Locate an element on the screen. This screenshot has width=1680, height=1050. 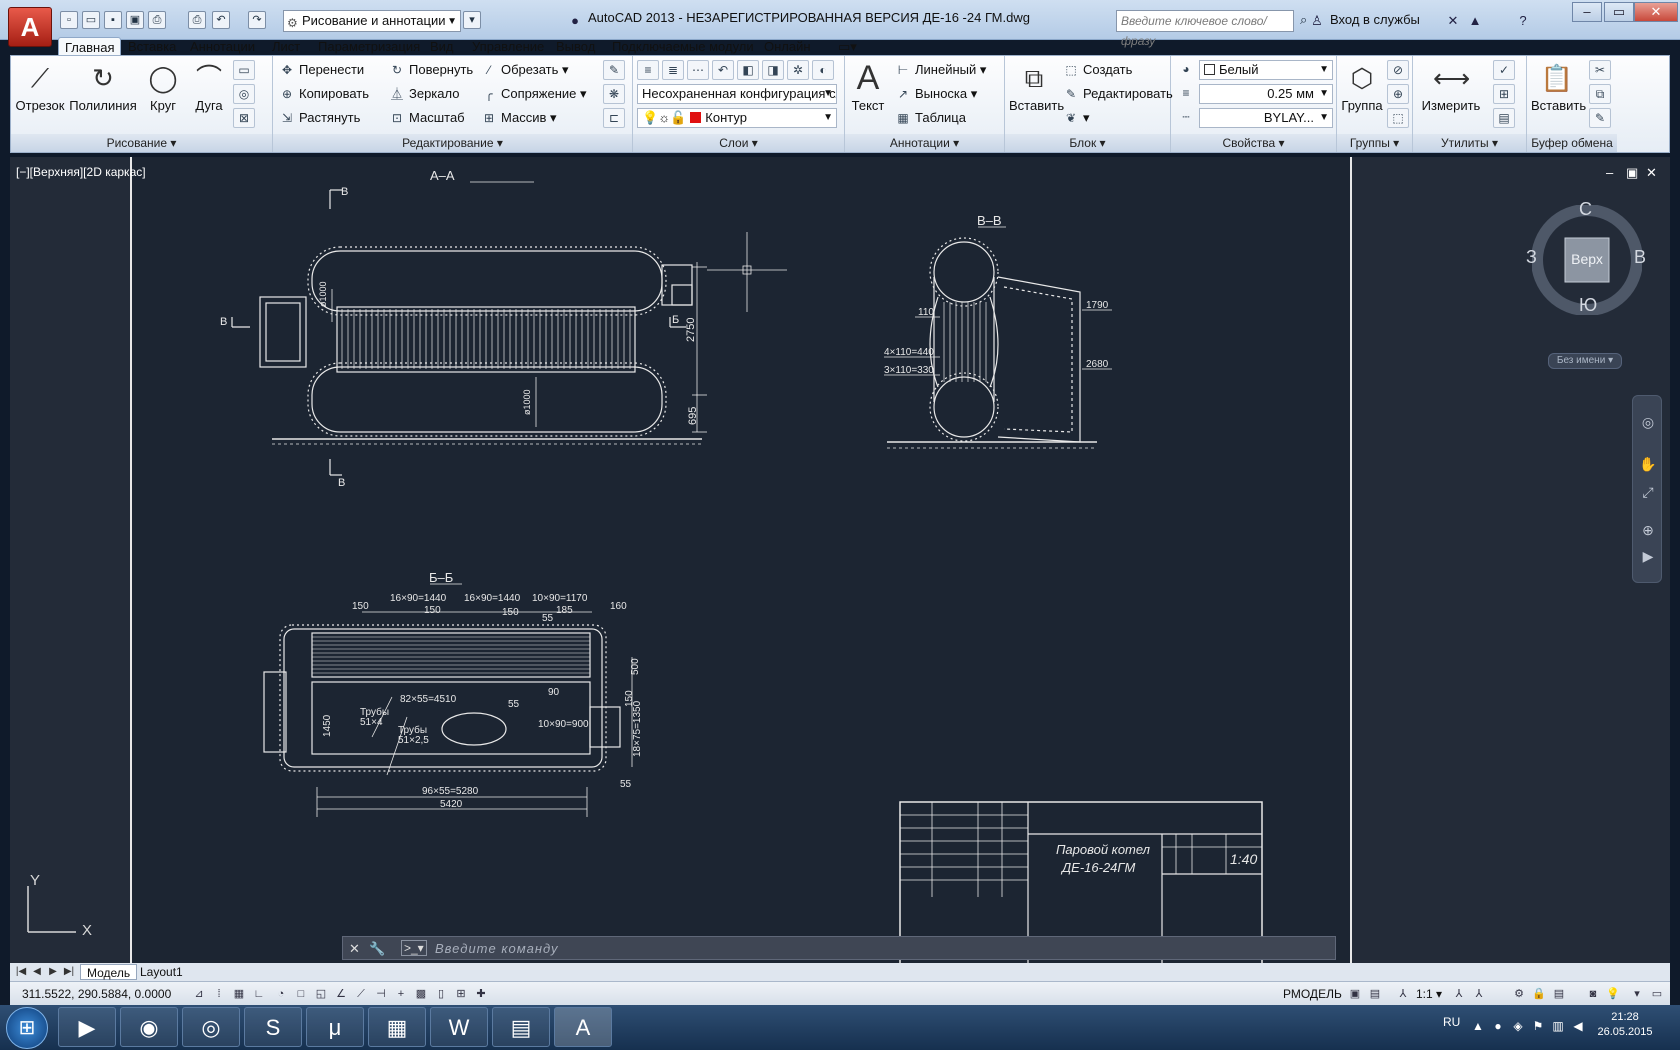
copy-button: ⊕ Копировать is located at coordinates (324, 94).